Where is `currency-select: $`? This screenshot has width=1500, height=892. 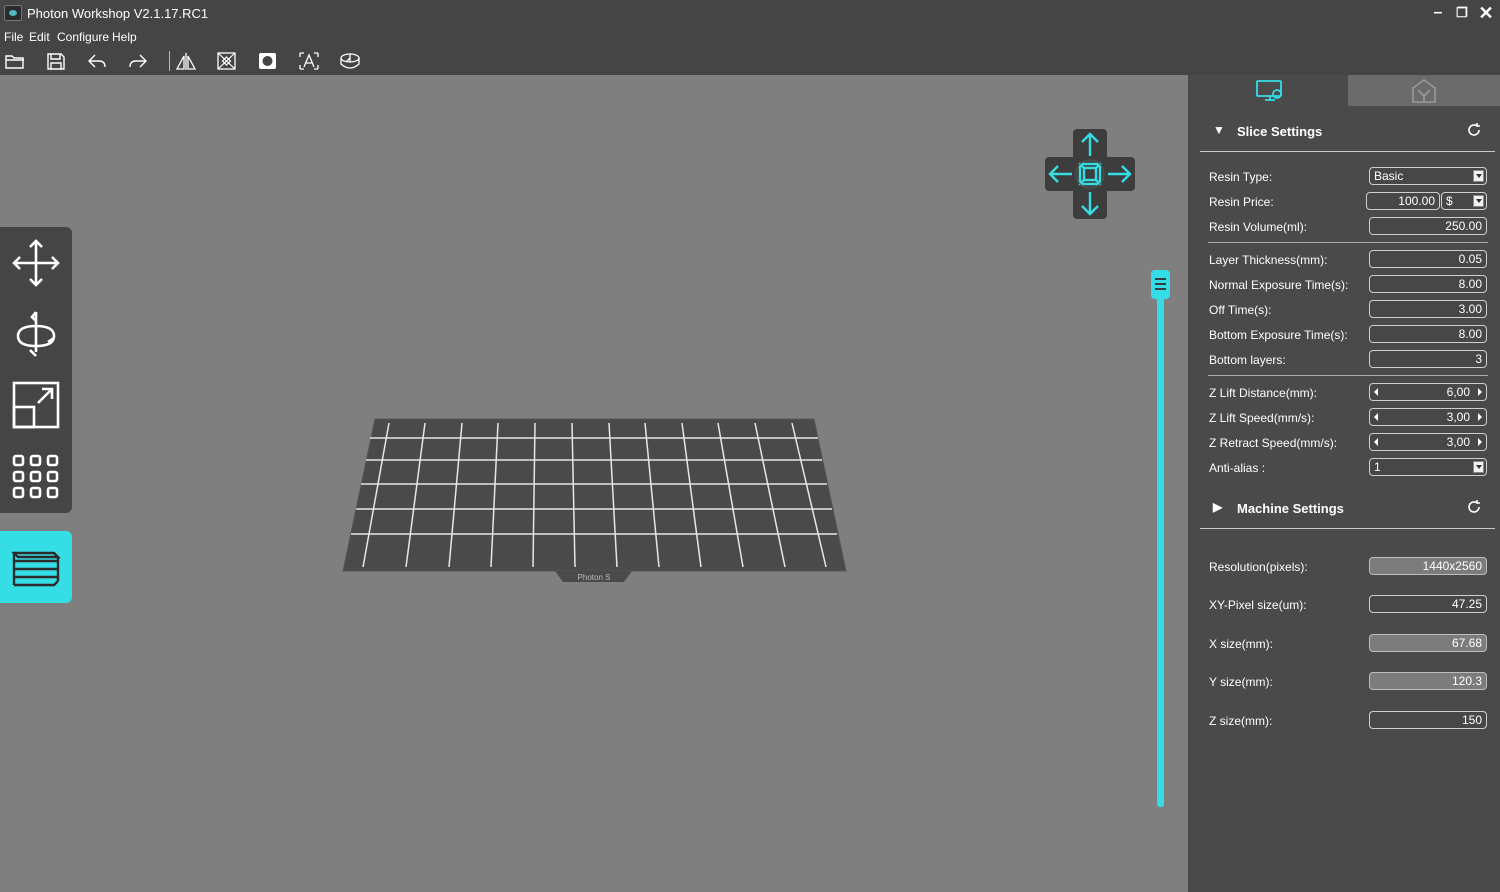 currency-select: $ is located at coordinates (1464, 201).